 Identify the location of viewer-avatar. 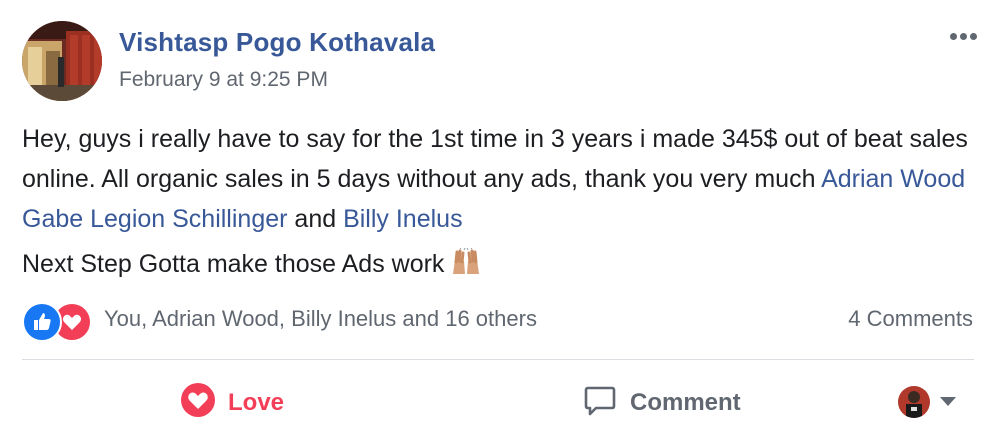
(914, 402).